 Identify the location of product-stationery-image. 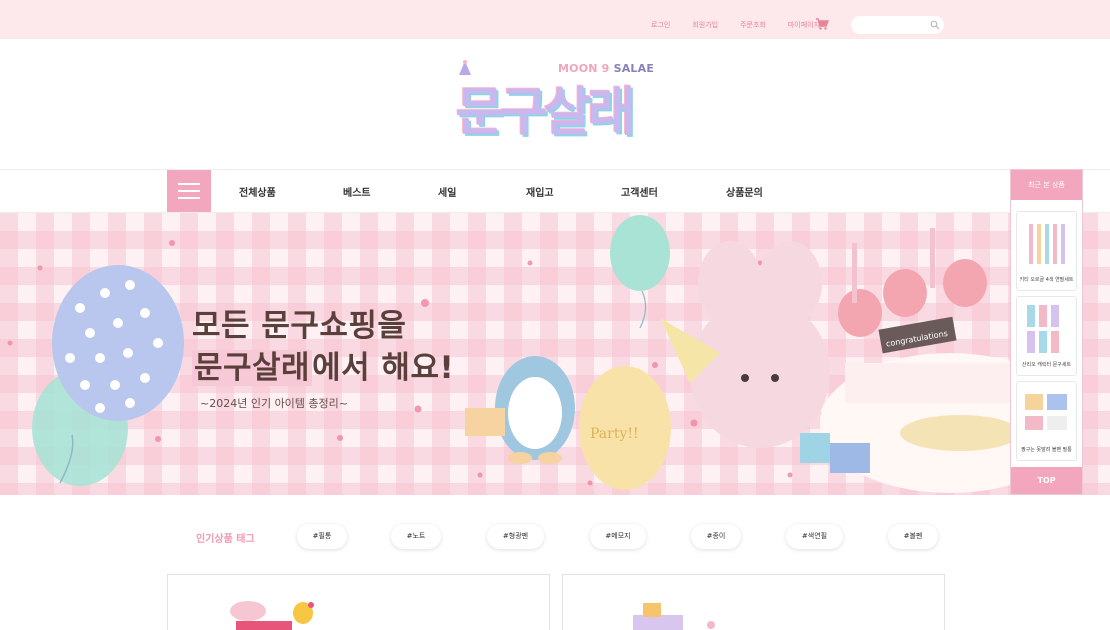
(1043, 329).